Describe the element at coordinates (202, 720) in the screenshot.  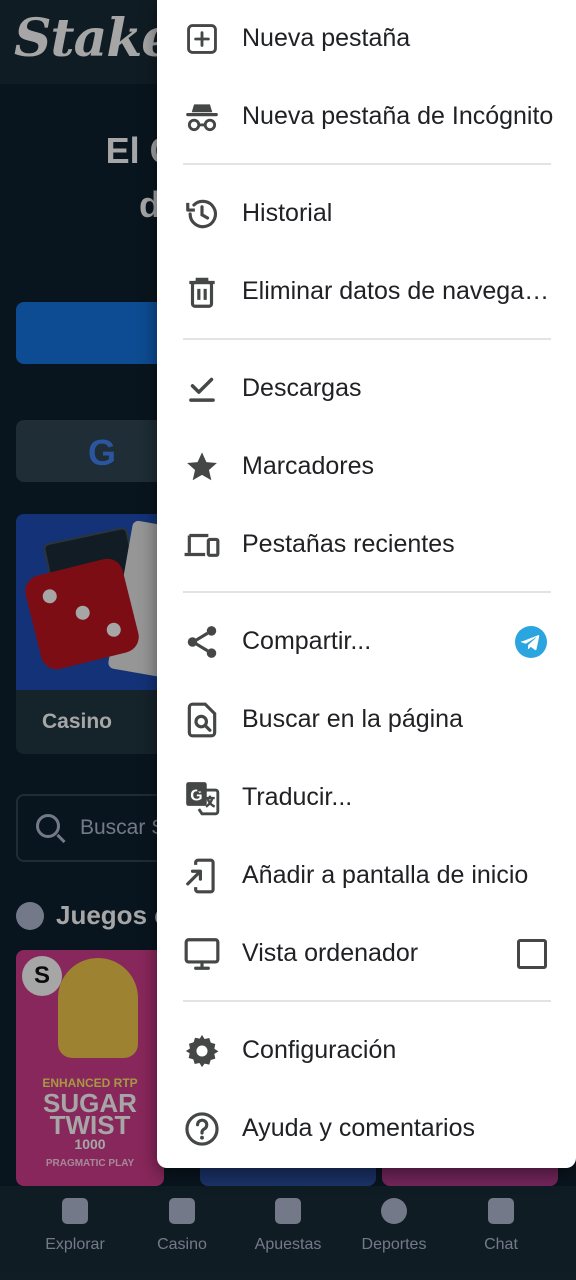
I see `find-in-page-icon` at that location.